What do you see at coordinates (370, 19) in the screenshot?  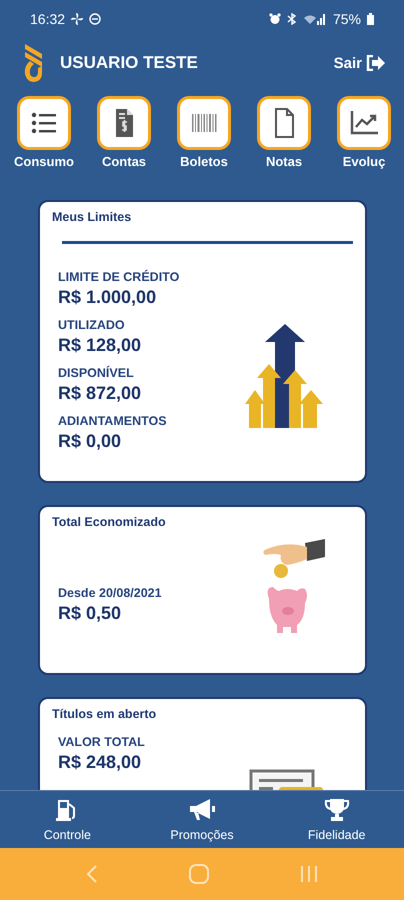 I see `battery-icon` at bounding box center [370, 19].